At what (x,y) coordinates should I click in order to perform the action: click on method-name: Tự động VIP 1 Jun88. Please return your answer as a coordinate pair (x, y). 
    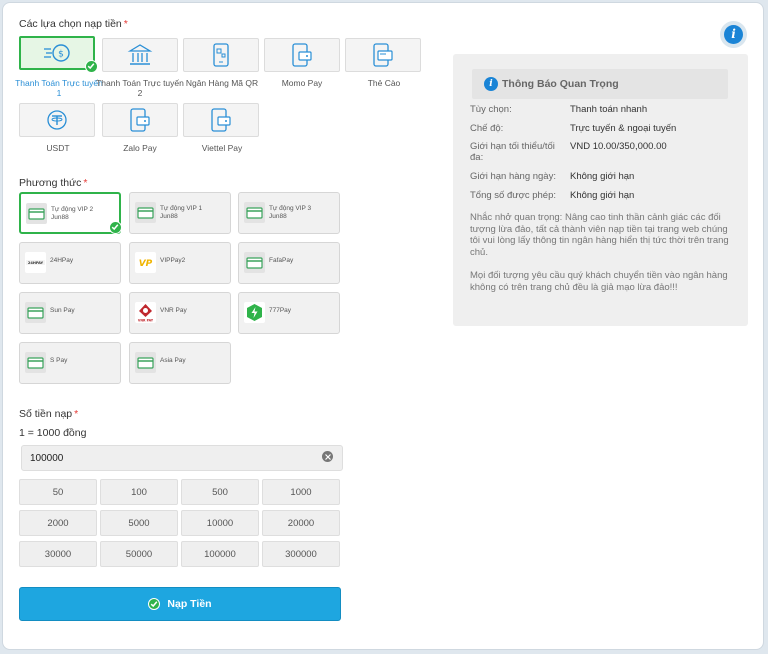
    Looking at the image, I should click on (181, 212).